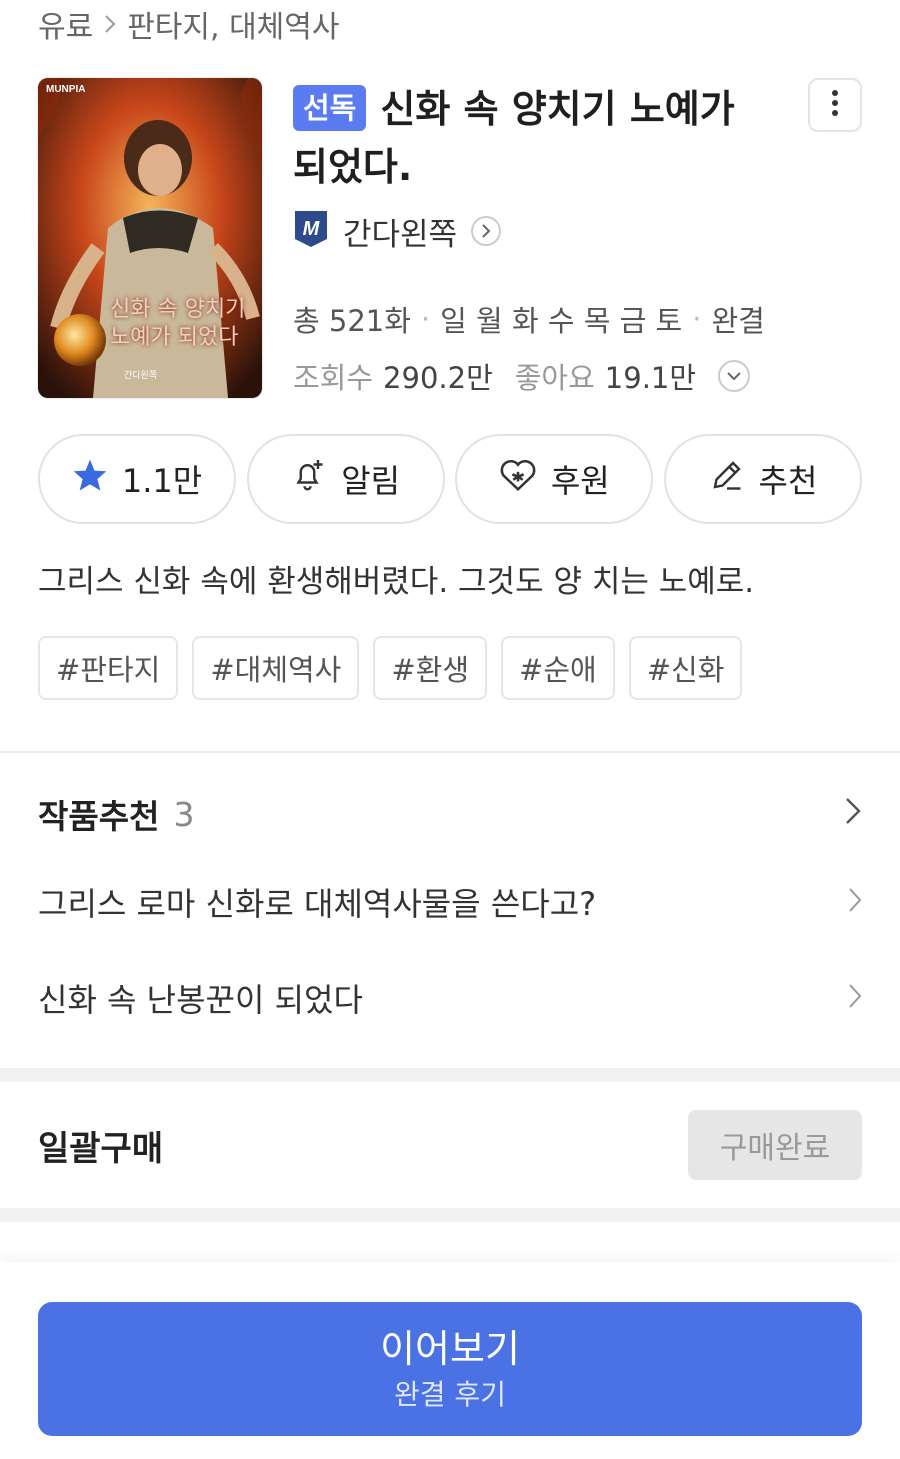 This screenshot has width=900, height=1459. What do you see at coordinates (162, 481) in the screenshot?
I see `favorite-count: 1.1만` at bounding box center [162, 481].